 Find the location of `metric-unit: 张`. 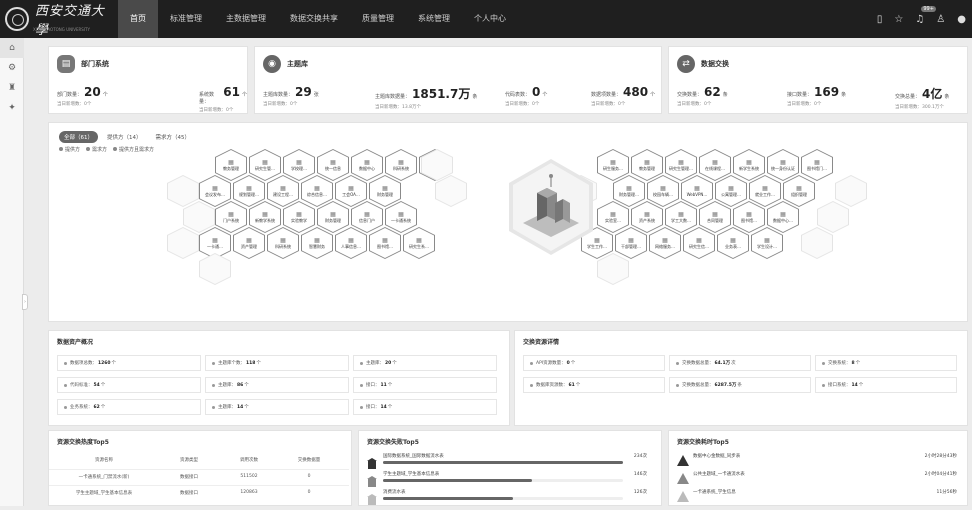

metric-unit: 张 is located at coordinates (316, 95).